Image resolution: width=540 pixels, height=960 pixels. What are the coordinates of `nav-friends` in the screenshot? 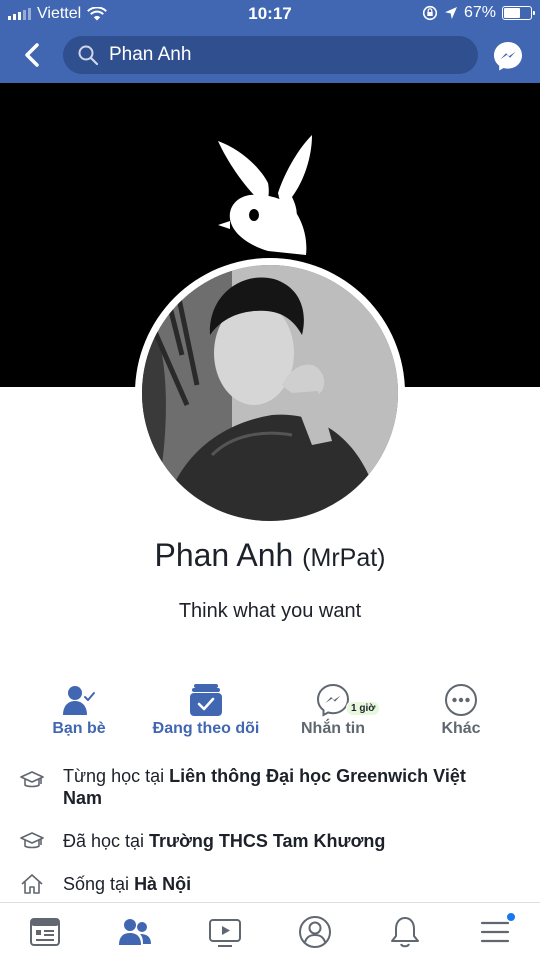 It's located at (135, 932).